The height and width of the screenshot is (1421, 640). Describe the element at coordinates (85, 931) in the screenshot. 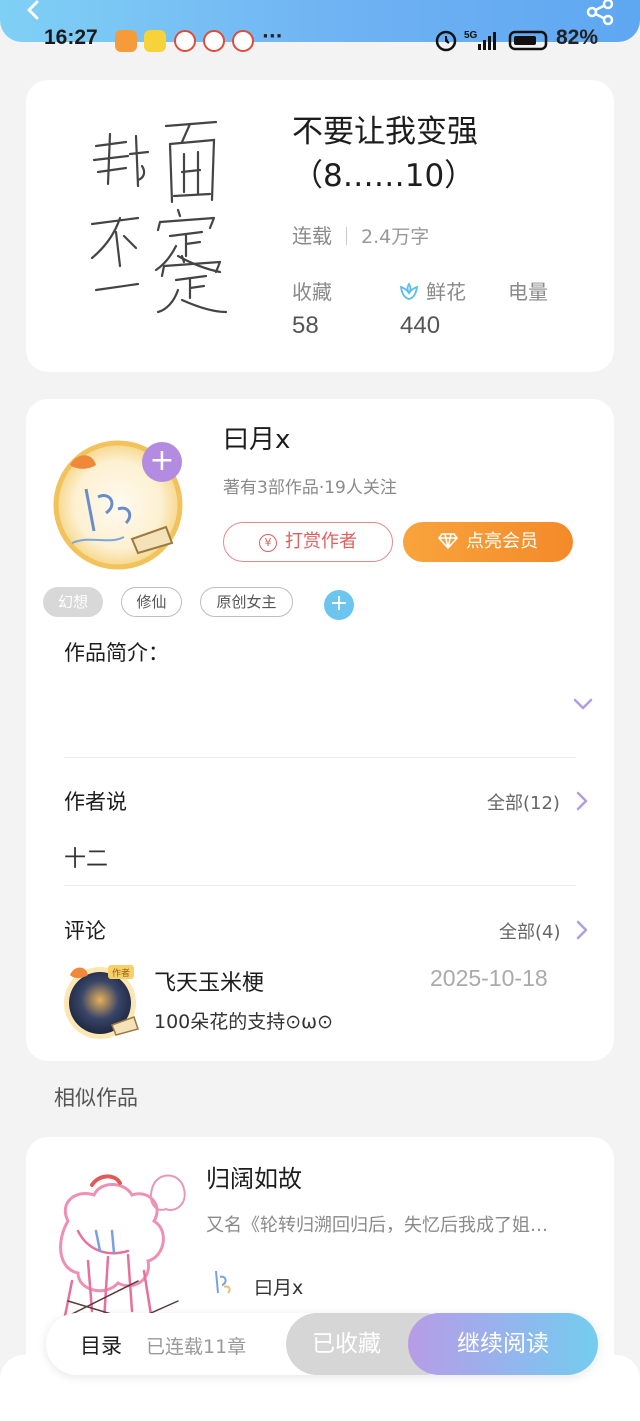

I see `comments-title: 评论` at that location.